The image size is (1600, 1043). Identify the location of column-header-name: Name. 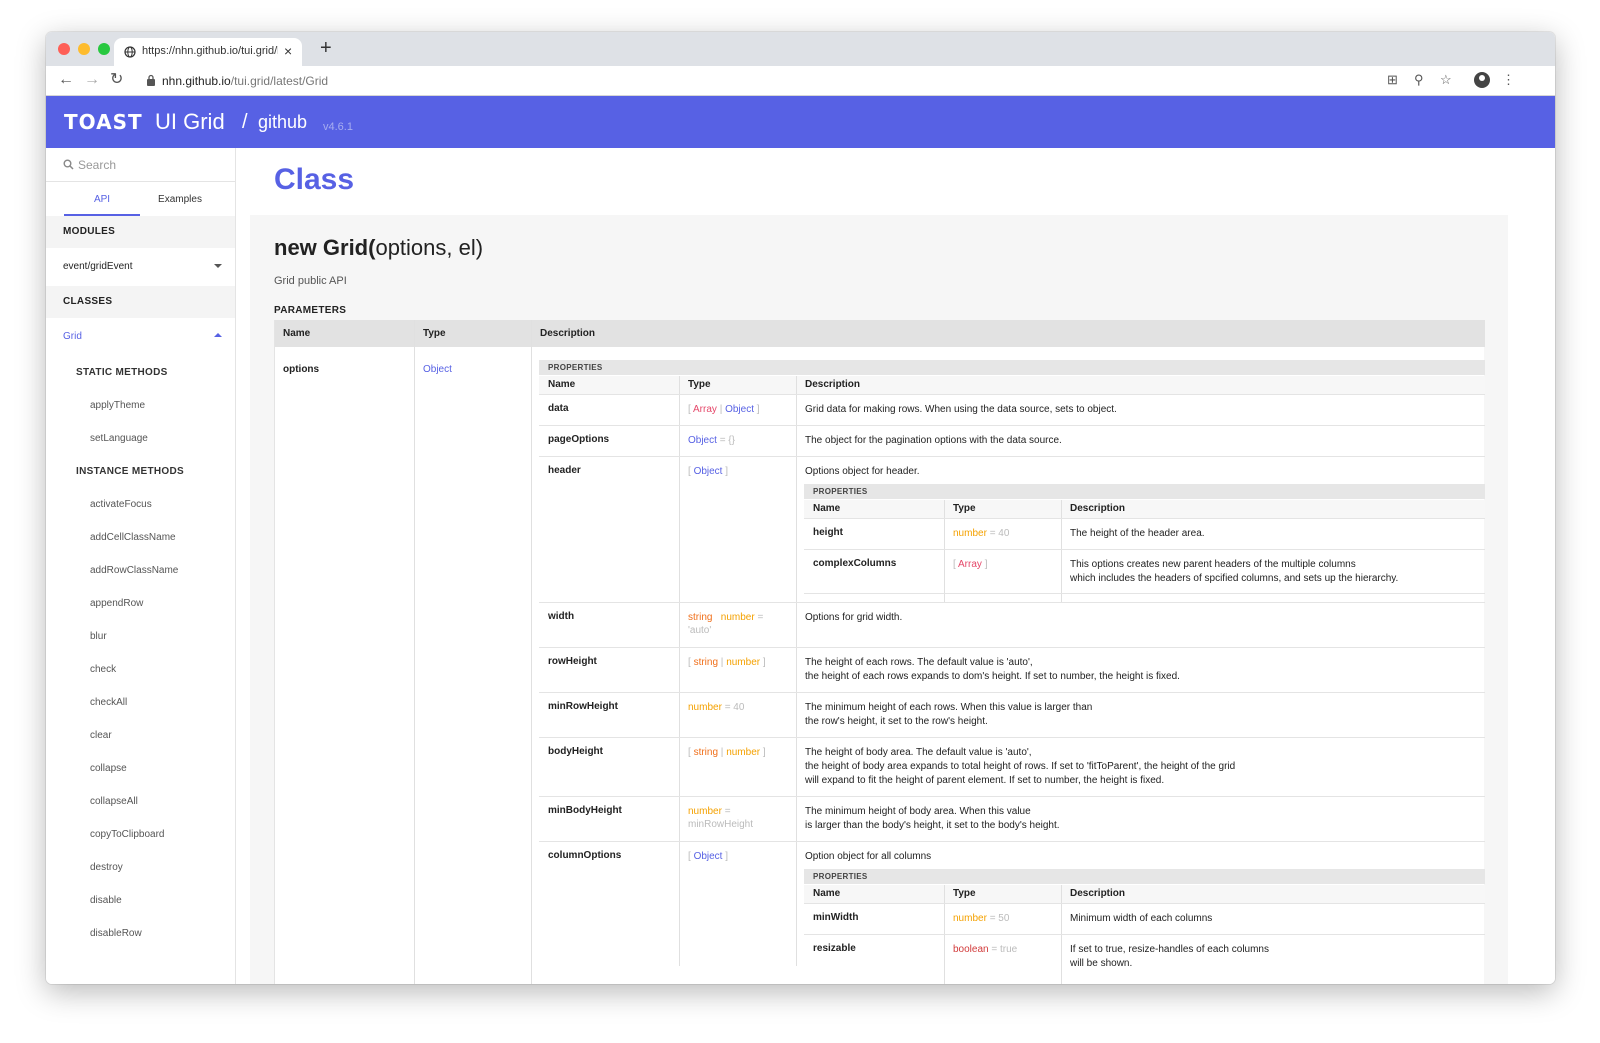
(297, 333).